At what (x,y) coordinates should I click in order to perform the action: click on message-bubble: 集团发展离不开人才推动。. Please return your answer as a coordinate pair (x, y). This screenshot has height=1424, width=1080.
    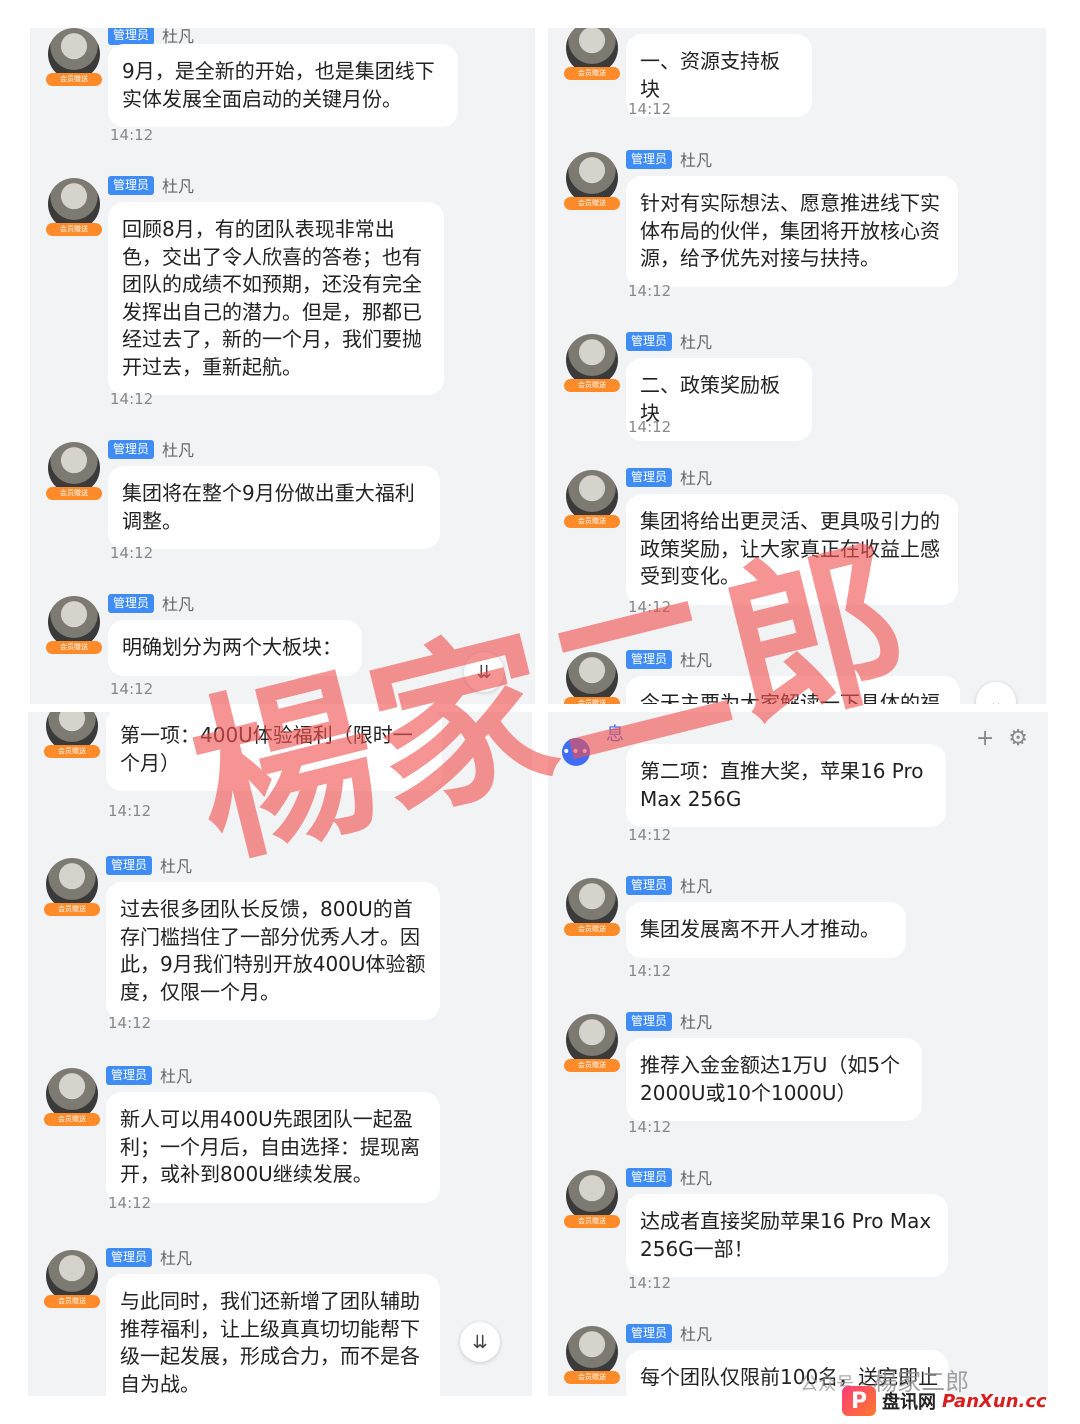
    Looking at the image, I should click on (766, 930).